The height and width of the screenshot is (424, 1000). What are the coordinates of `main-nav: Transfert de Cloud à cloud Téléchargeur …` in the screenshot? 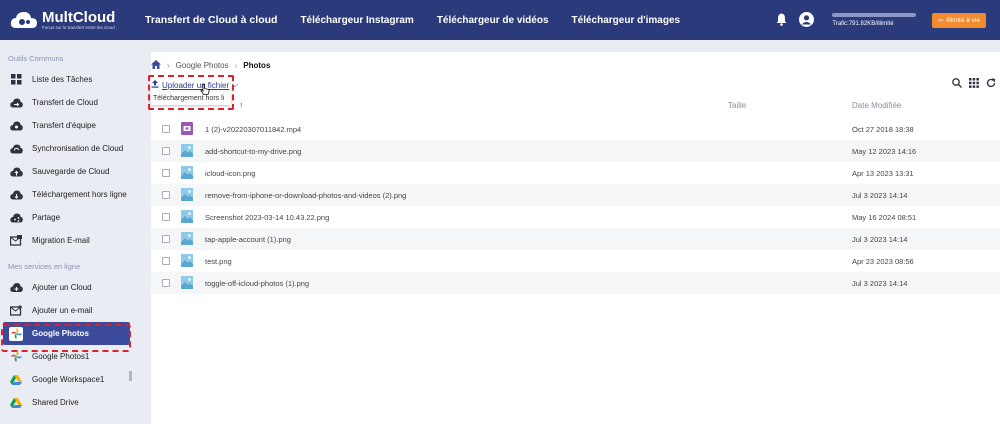 It's located at (424, 20).